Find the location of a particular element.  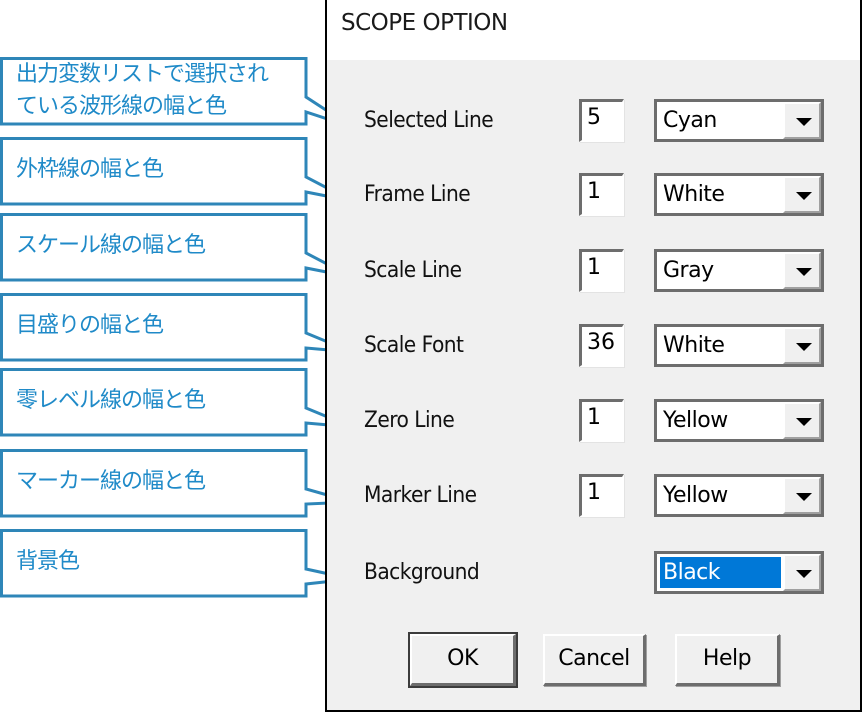

callout-text: 出力変数リストで選択され ている波形線の幅と色 is located at coordinates (142, 91).